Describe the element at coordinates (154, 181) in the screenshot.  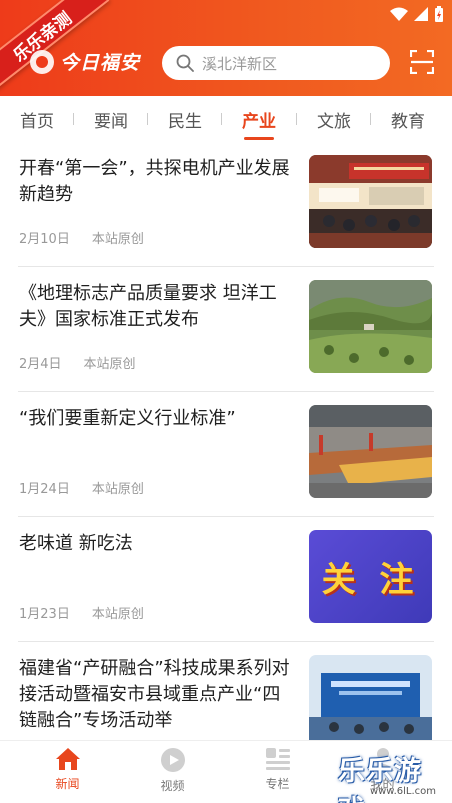
I see `news-title: 开春“第一会”，共探电机产业发展新趋势` at that location.